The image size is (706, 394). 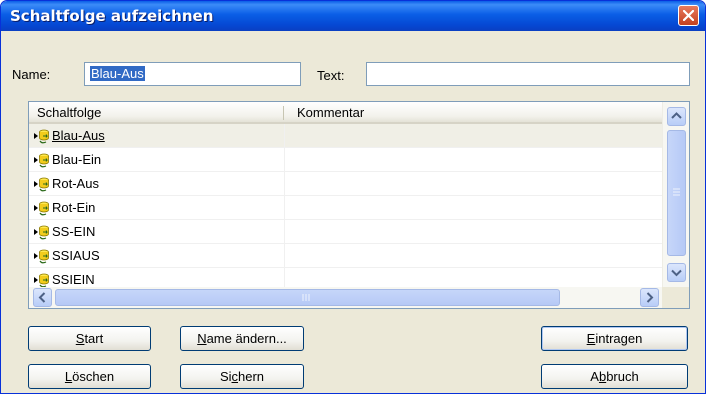 What do you see at coordinates (345, 208) in the screenshot?
I see `list-row: Rot-Ein` at bounding box center [345, 208].